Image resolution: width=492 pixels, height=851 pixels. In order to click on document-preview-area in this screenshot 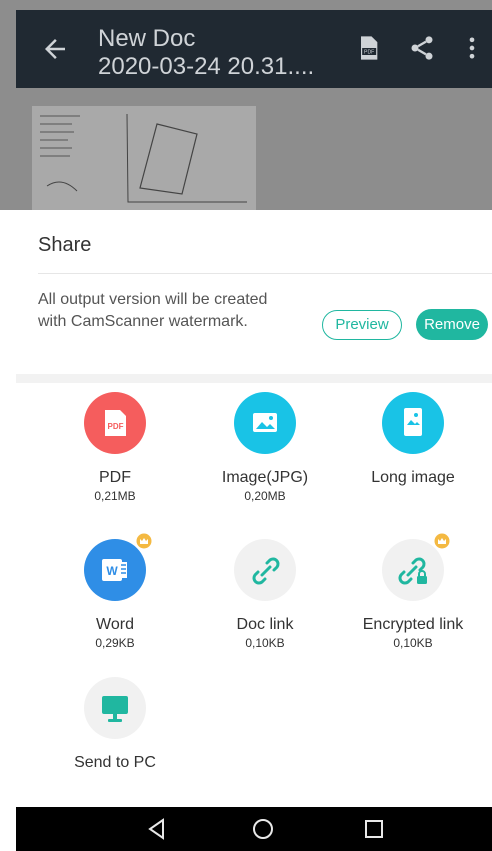, I will do `click(254, 149)`.